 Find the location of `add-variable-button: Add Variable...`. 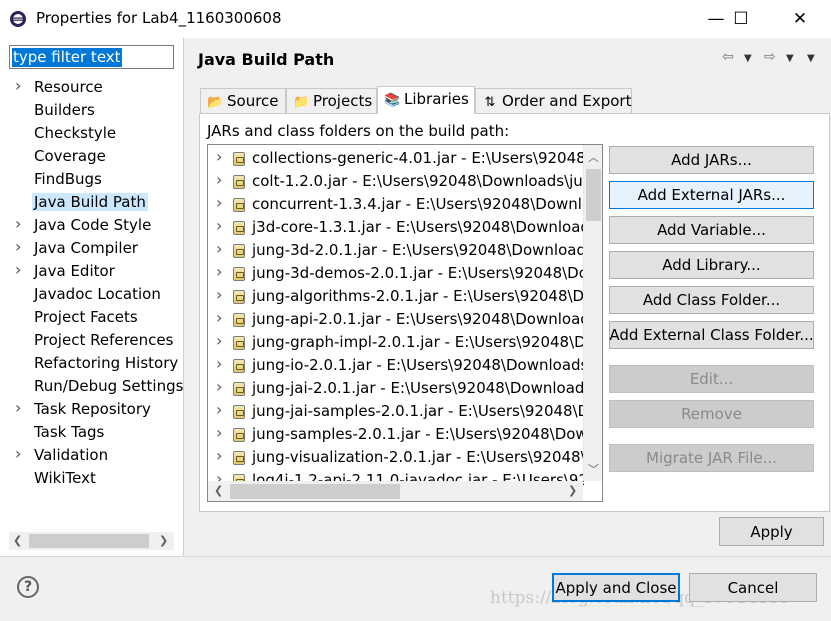

add-variable-button: Add Variable... is located at coordinates (711, 230).